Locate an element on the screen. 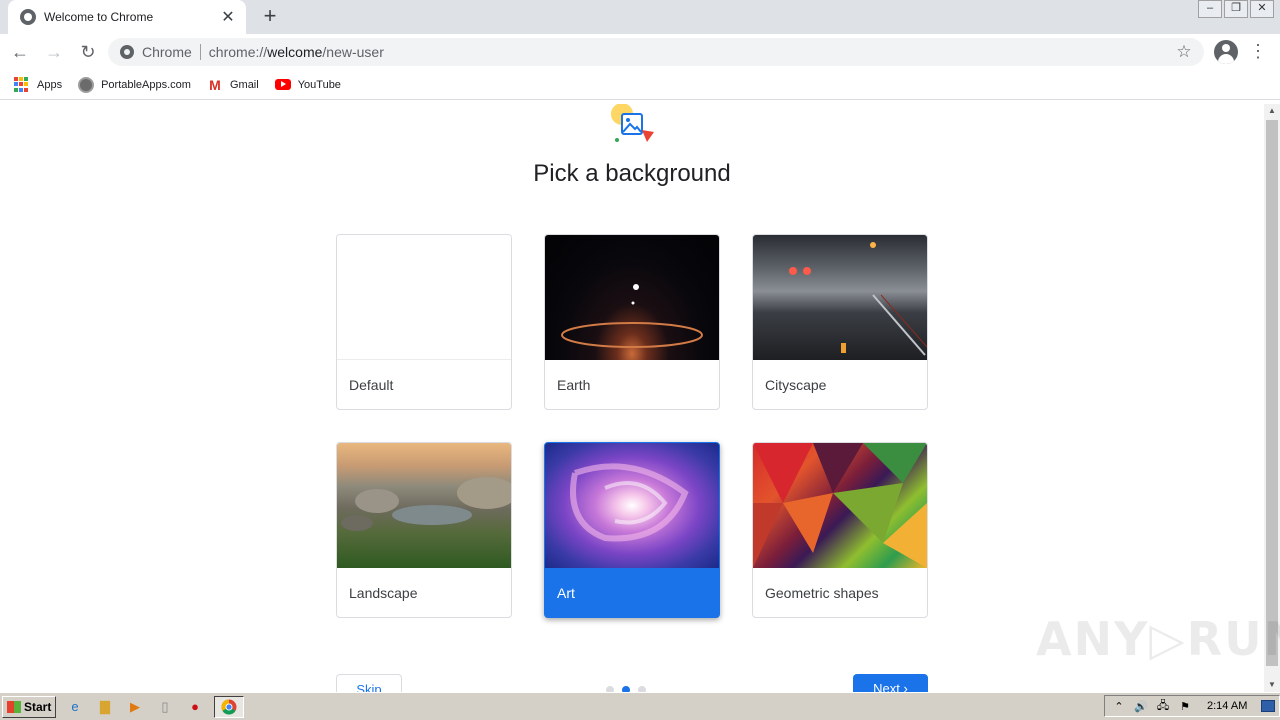 This screenshot has width=1280, height=720. background-option-earth: Earth is located at coordinates (632, 322).